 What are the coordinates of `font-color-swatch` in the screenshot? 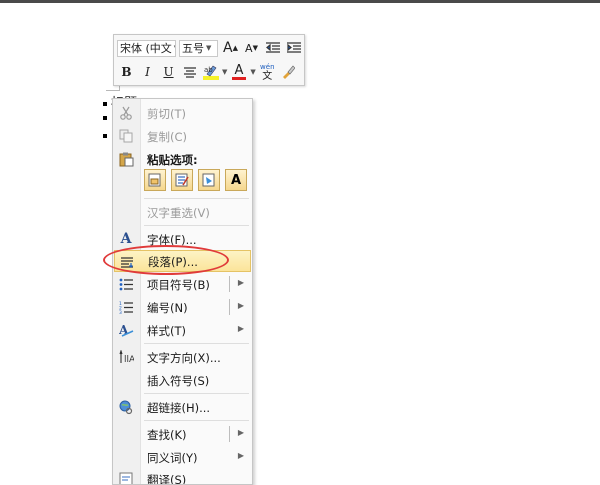 It's located at (238, 78).